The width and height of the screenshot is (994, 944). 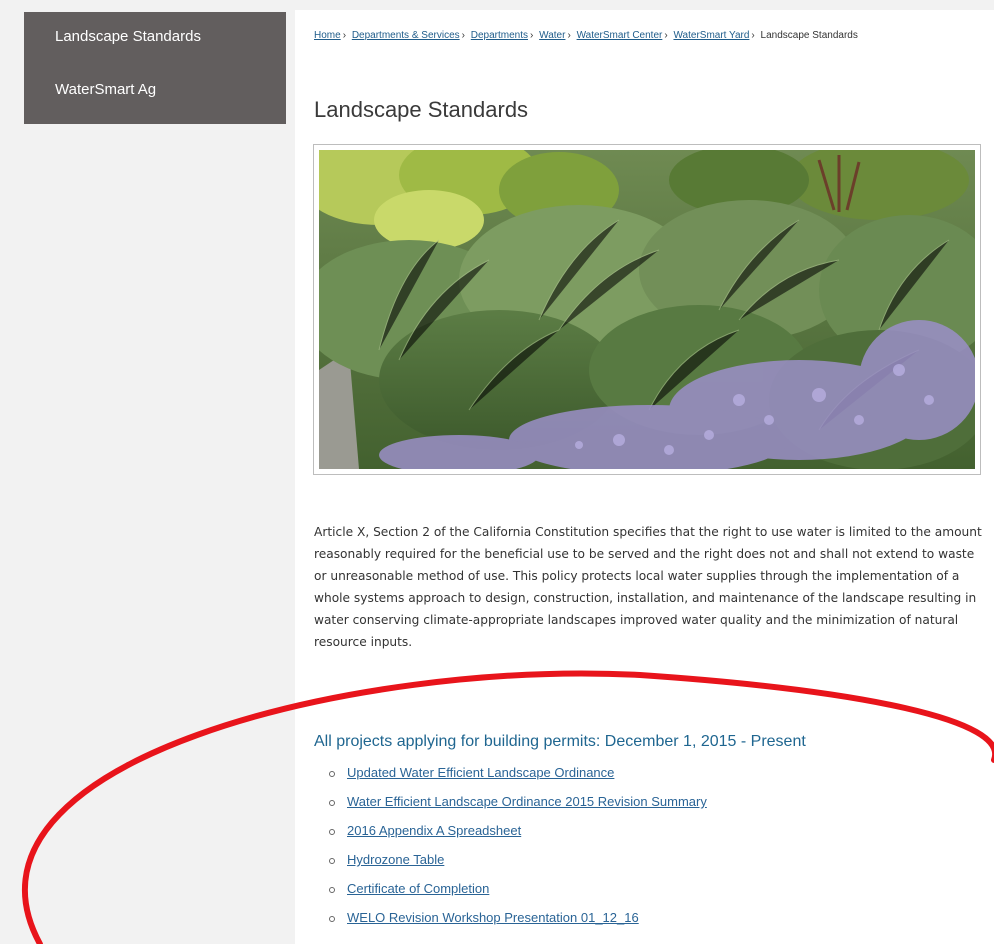 I want to click on breadcrumb-water: Water, so click(x=552, y=35).